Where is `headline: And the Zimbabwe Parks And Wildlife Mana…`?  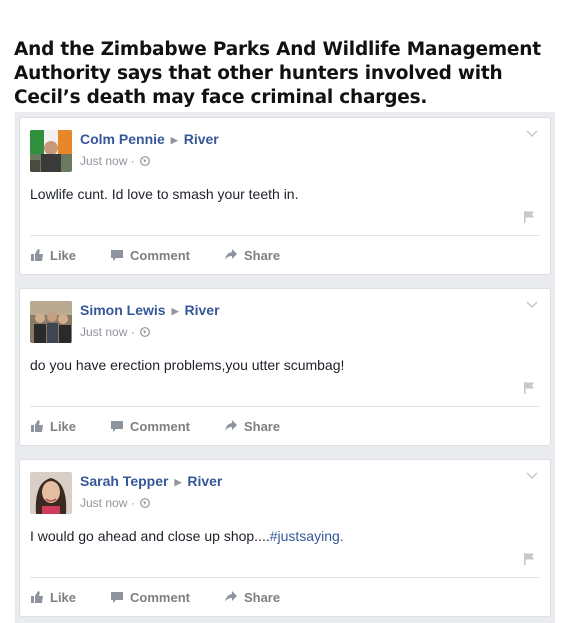 headline: And the Zimbabwe Parks And Wildlife Mana… is located at coordinates (277, 73).